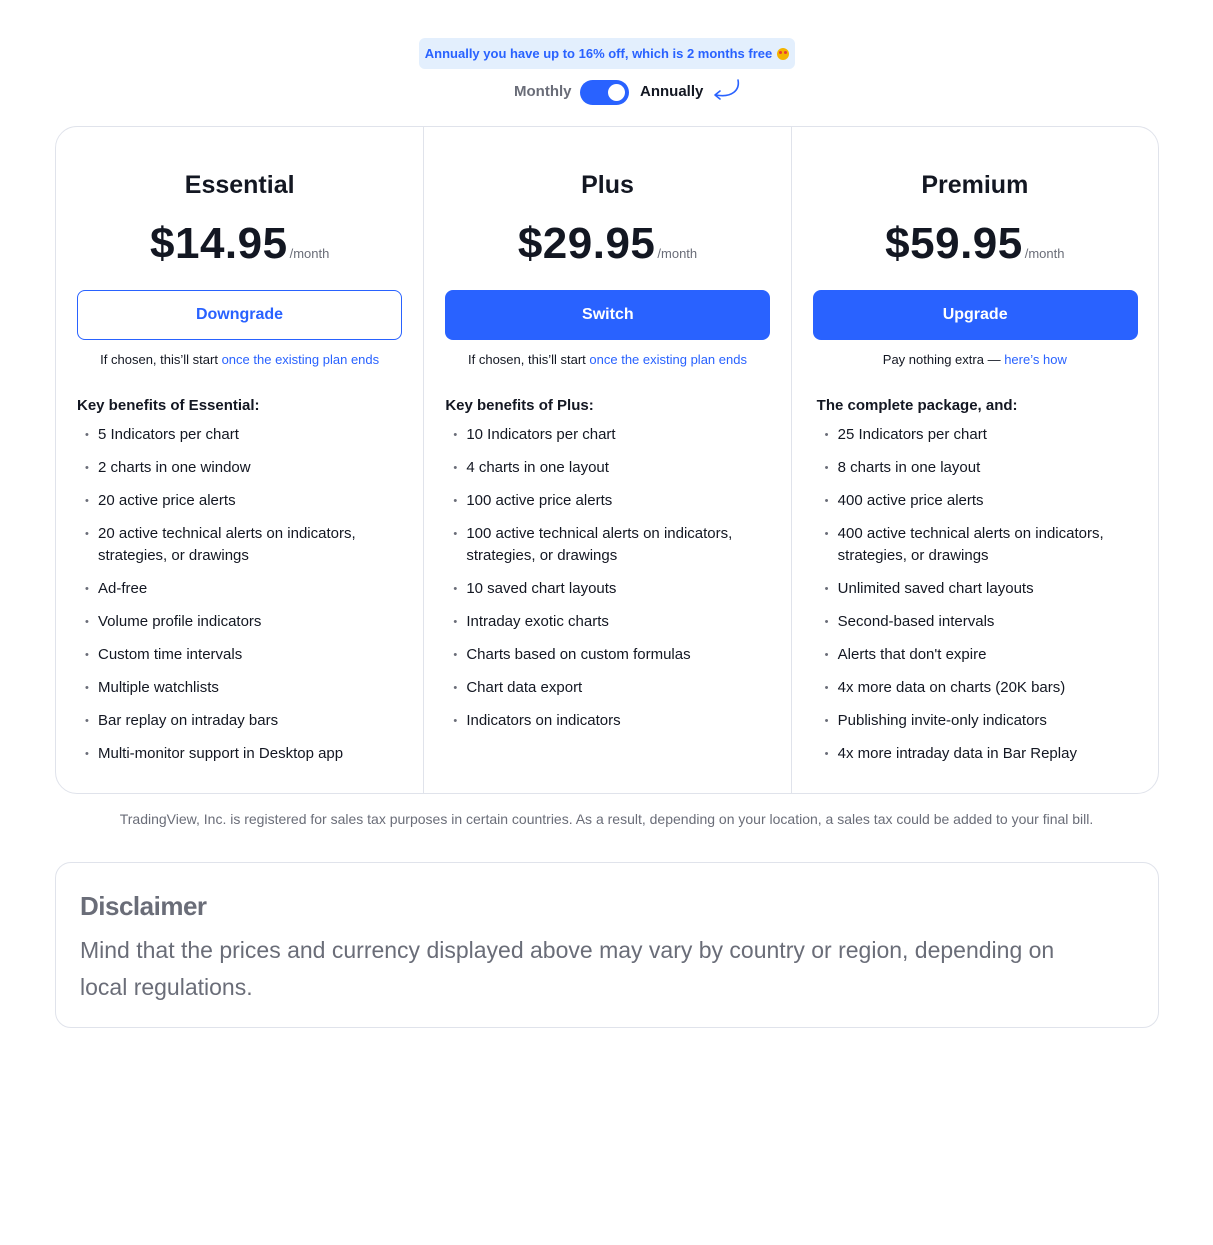 This screenshot has height=1245, width=1213. Describe the element at coordinates (671, 91) in the screenshot. I see `annually-label: Annually` at that location.